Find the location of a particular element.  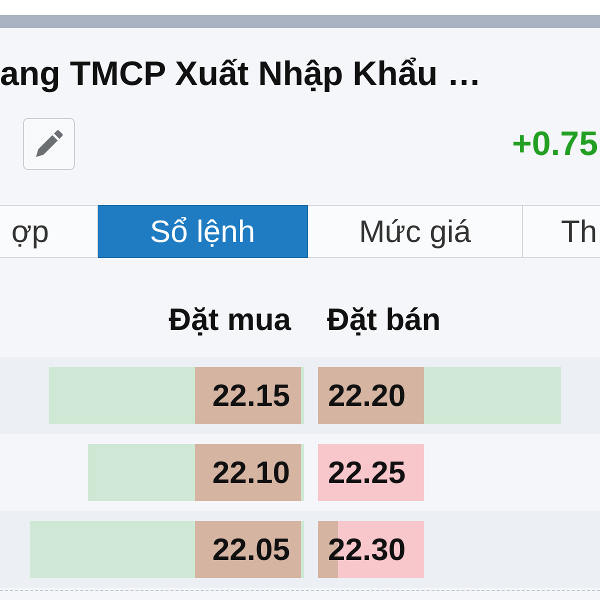

bid-price-cell: 22.10 is located at coordinates (248, 472).